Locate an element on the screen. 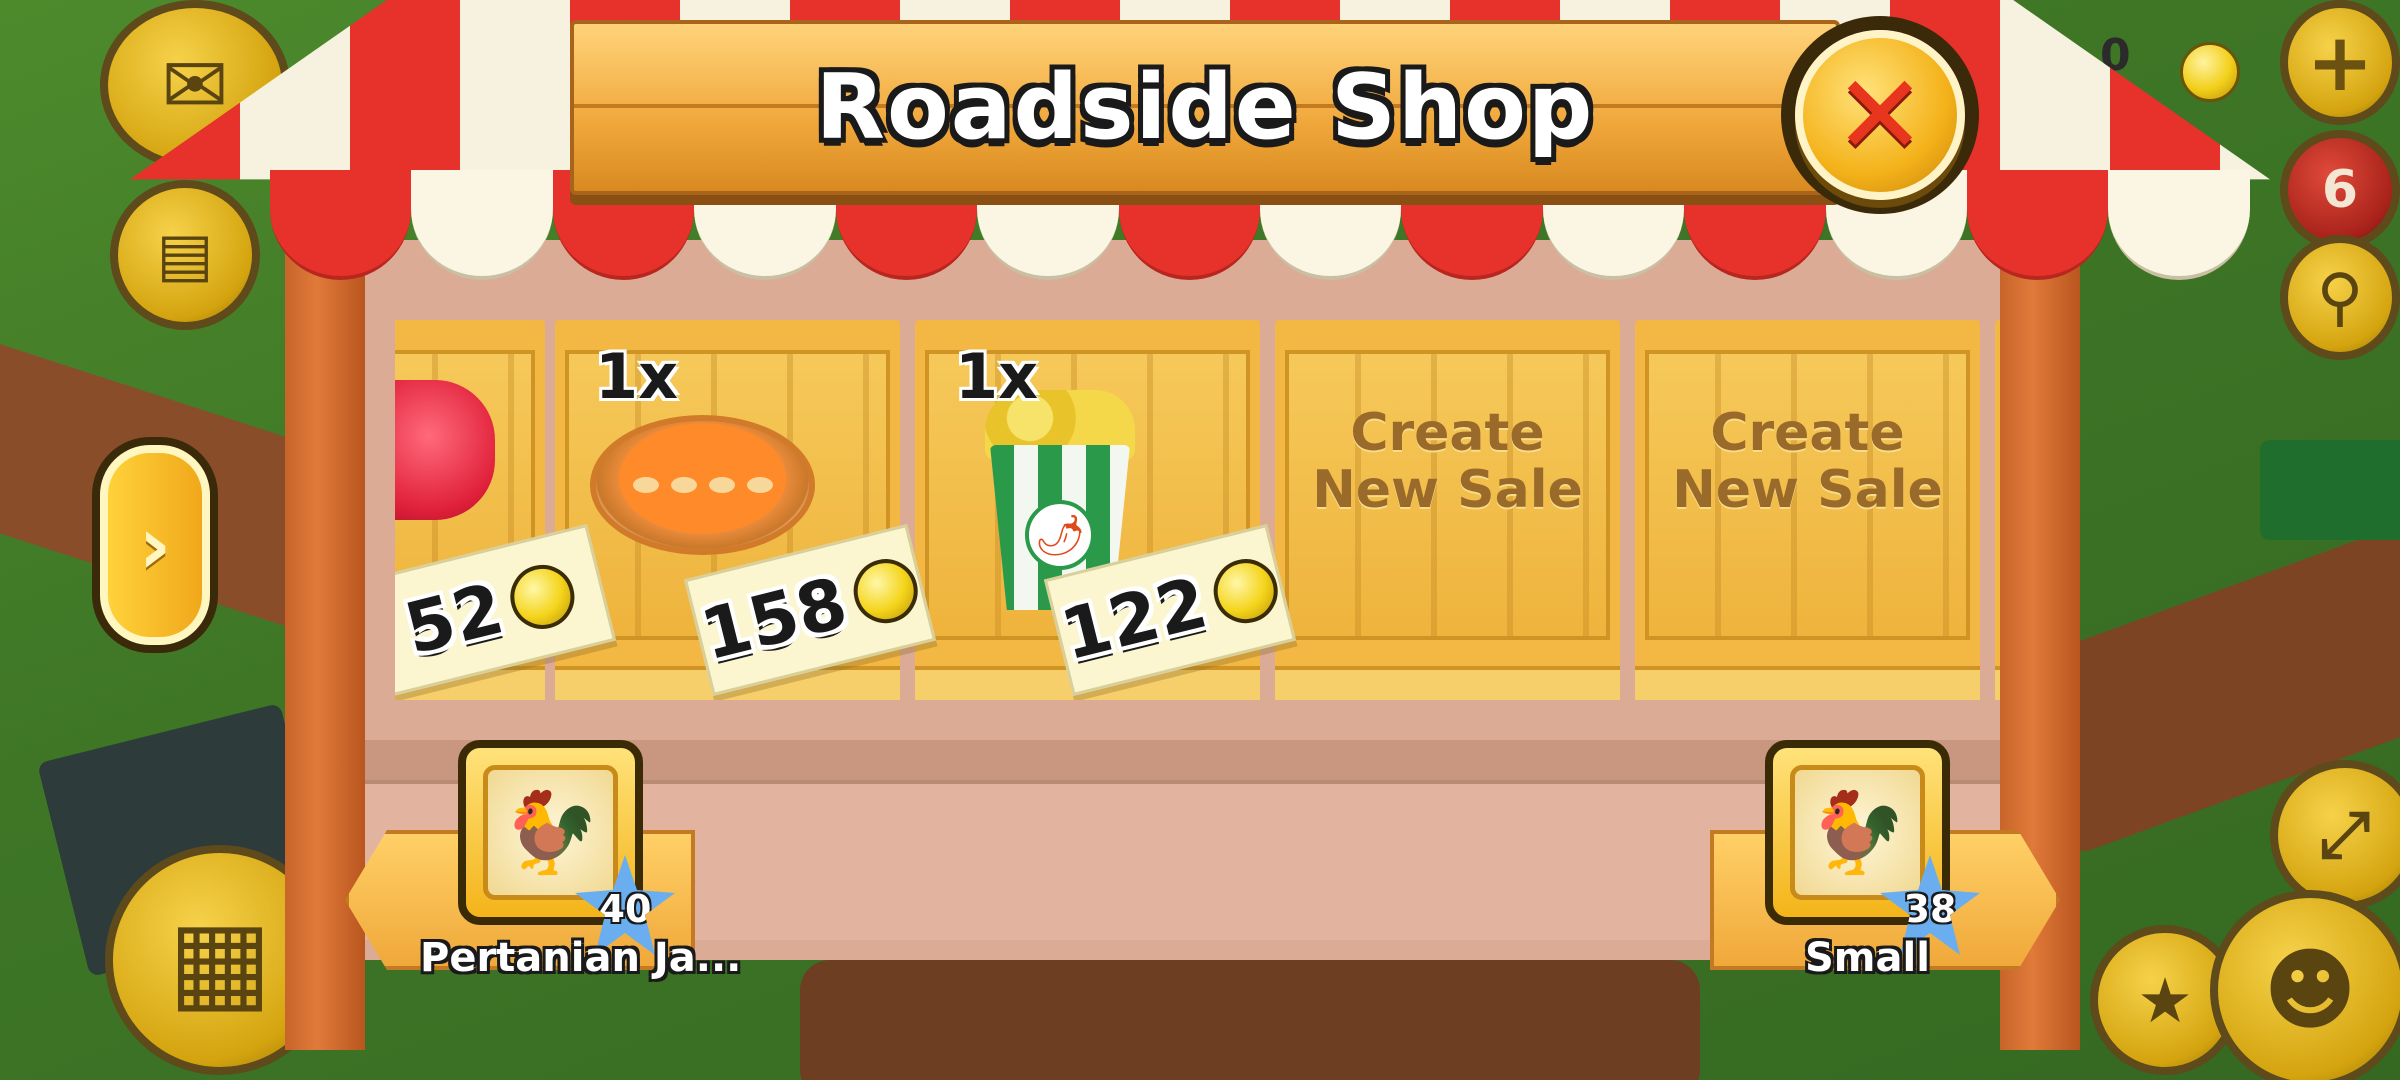  neighbor-level: 38 is located at coordinates (1930, 909).